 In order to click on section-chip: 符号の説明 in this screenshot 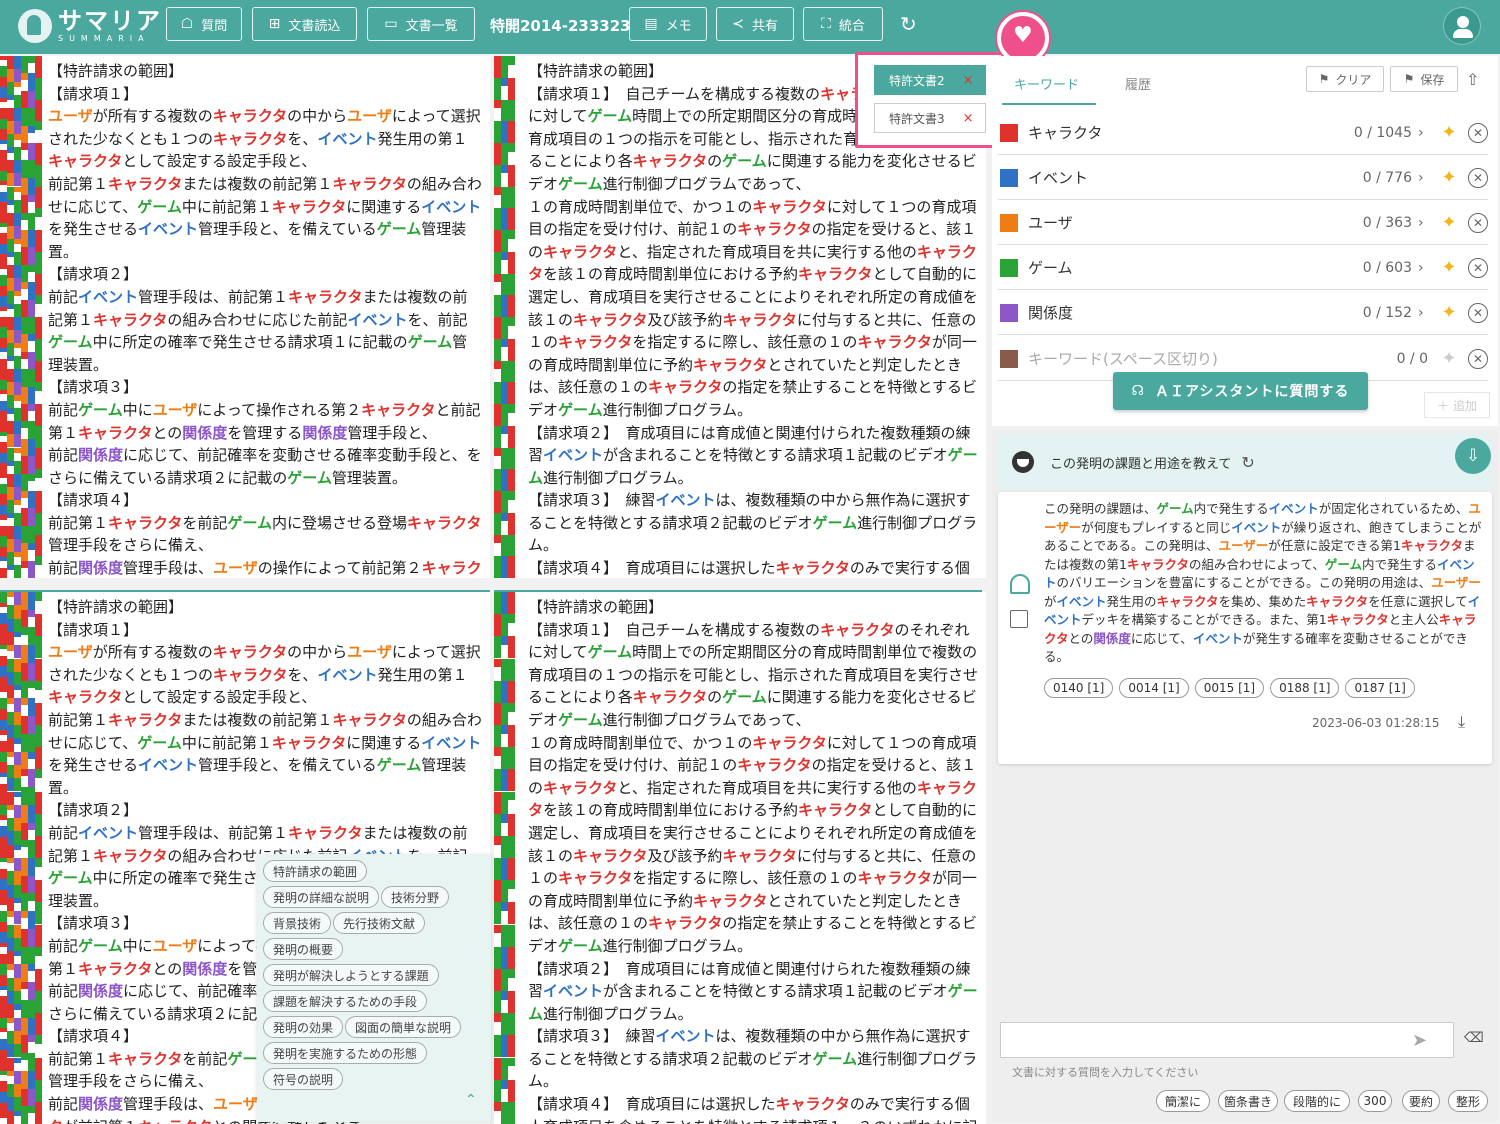, I will do `click(303, 1079)`.